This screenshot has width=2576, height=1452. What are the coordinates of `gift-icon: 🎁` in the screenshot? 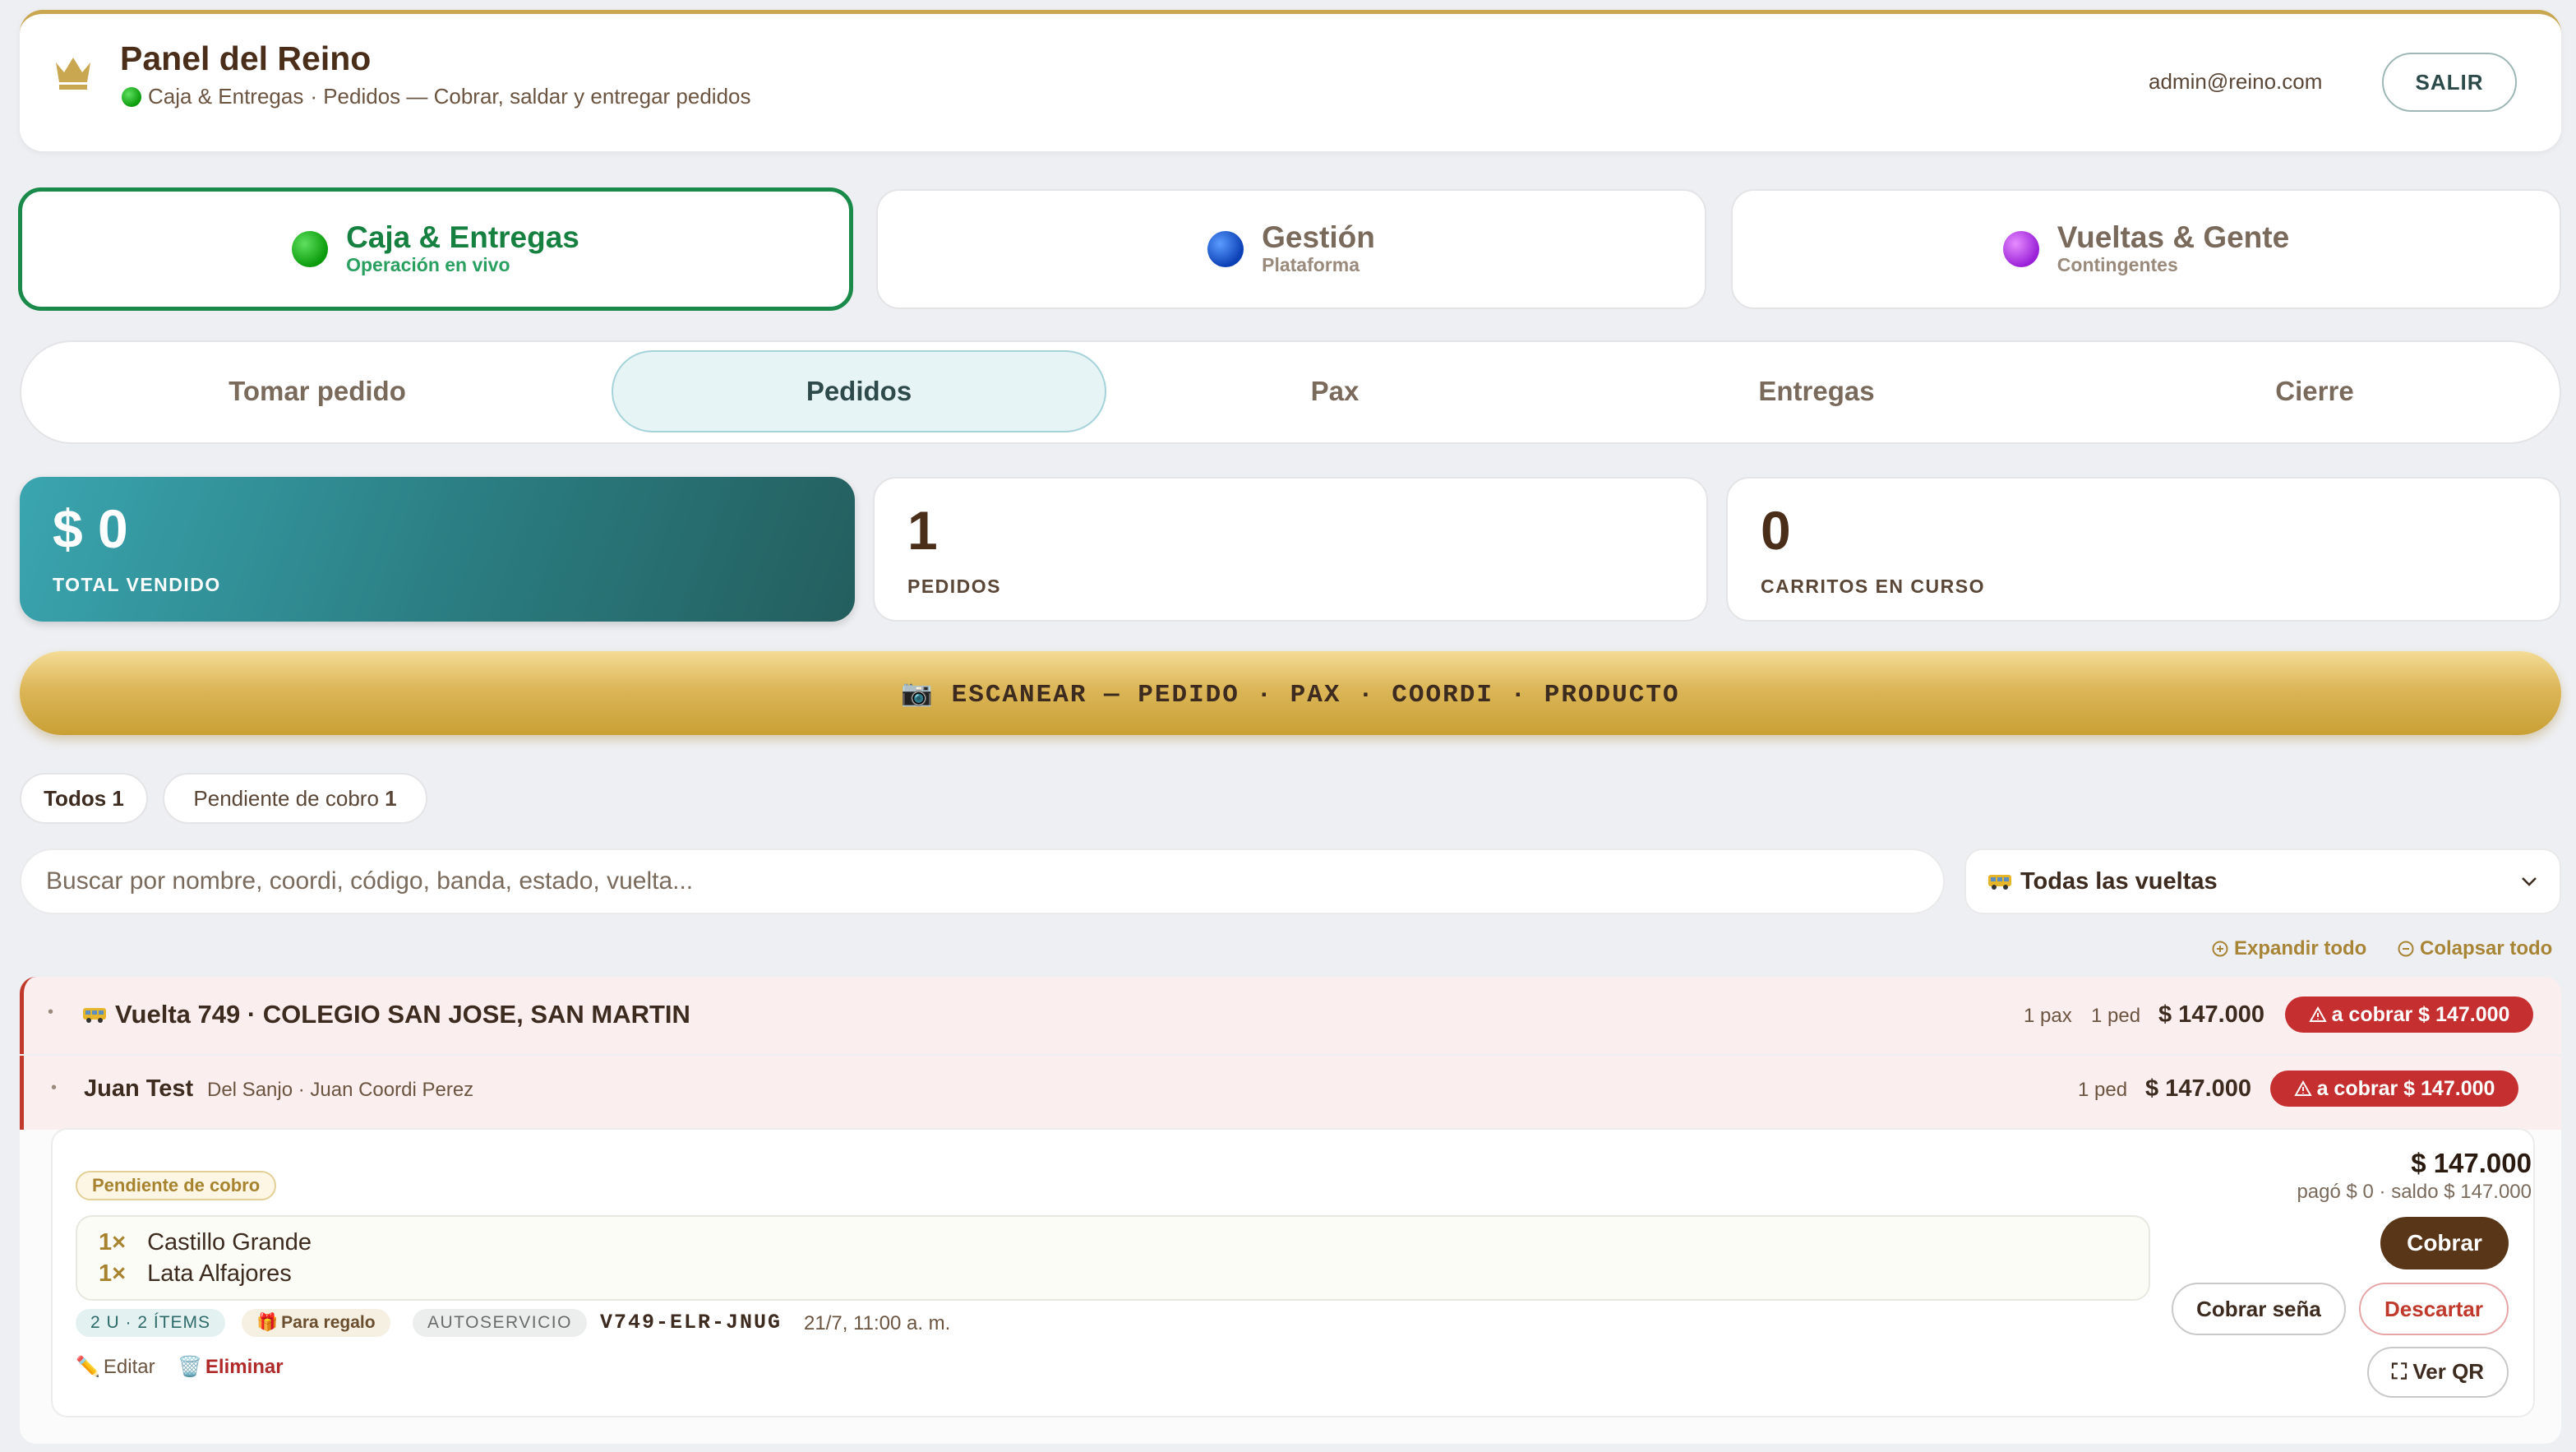 It's located at (268, 1322).